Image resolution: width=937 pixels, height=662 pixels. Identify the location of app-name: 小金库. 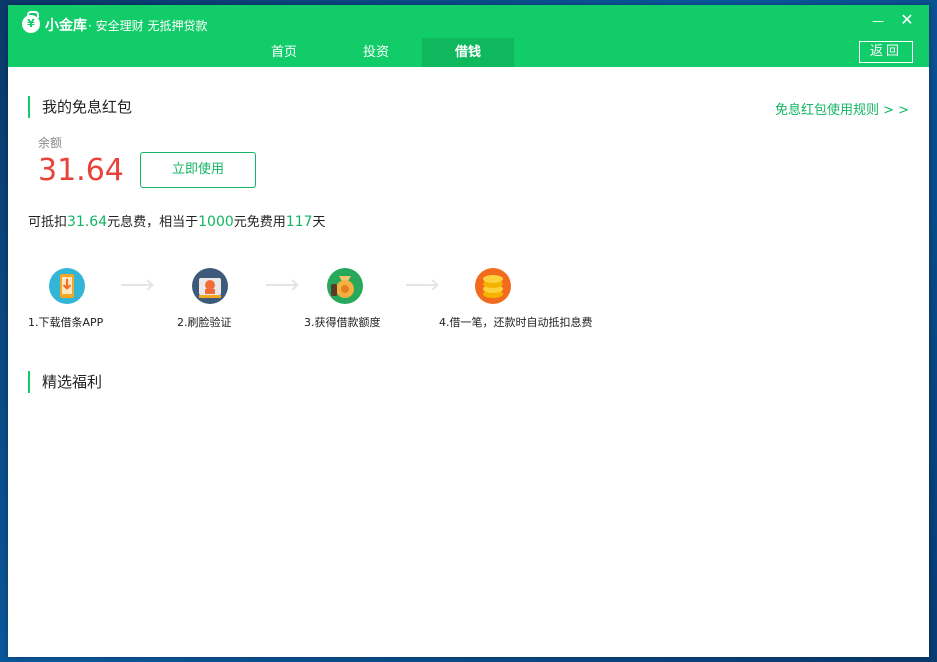
(66, 26).